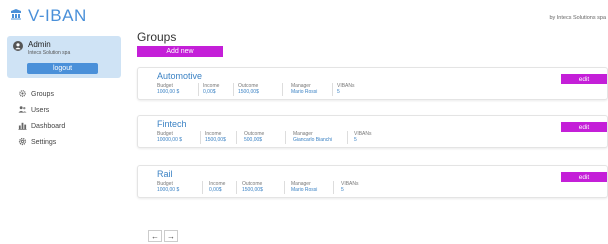  I want to click on sidebar-item-dashboard: Dashboard, so click(41, 126).